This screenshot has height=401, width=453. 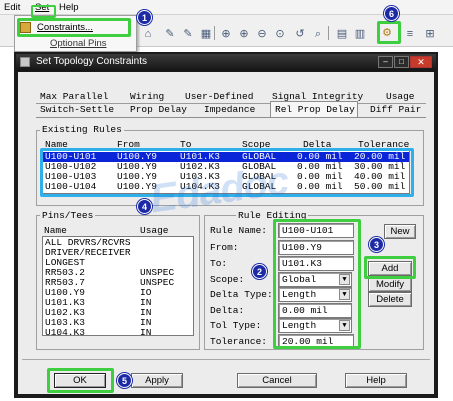 What do you see at coordinates (148, 34) in the screenshot?
I see `toolbar-icon-1: ⌂` at bounding box center [148, 34].